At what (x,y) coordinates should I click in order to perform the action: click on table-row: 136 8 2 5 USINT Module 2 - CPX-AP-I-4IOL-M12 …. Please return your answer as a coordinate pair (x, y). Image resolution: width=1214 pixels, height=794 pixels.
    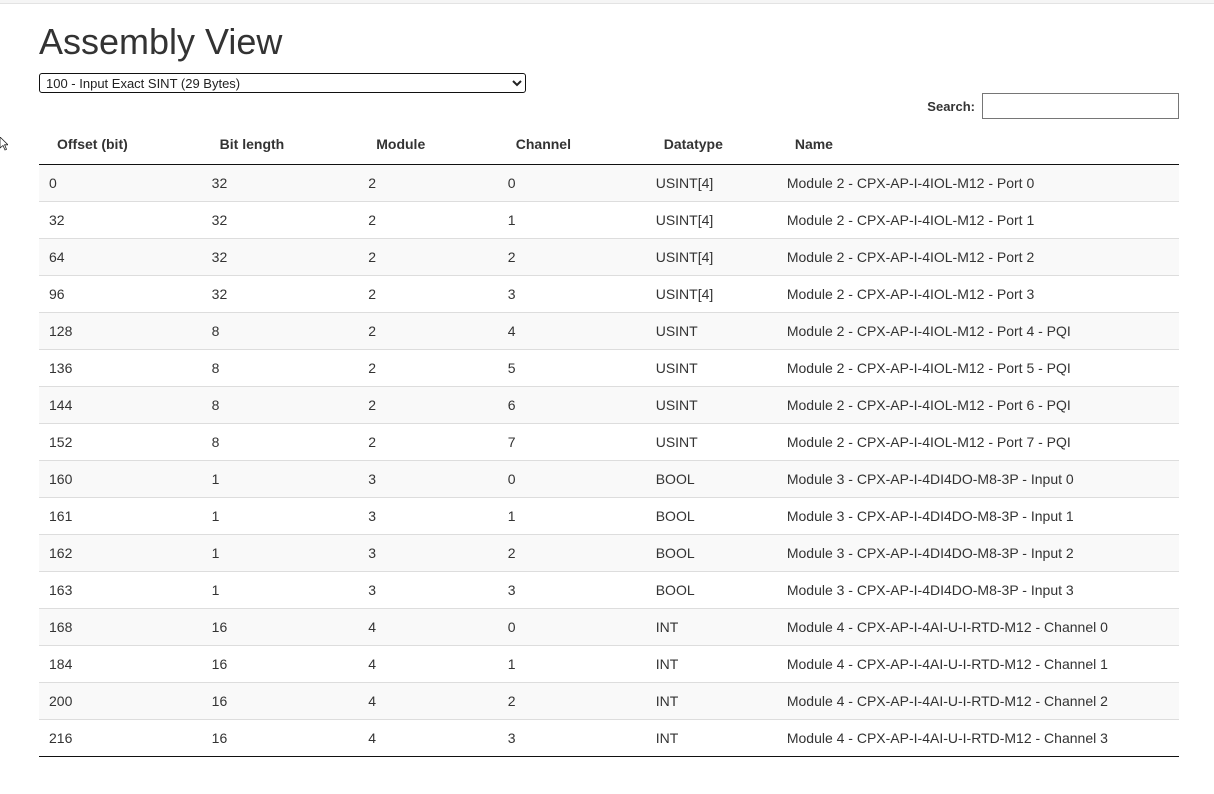
    Looking at the image, I should click on (609, 368).